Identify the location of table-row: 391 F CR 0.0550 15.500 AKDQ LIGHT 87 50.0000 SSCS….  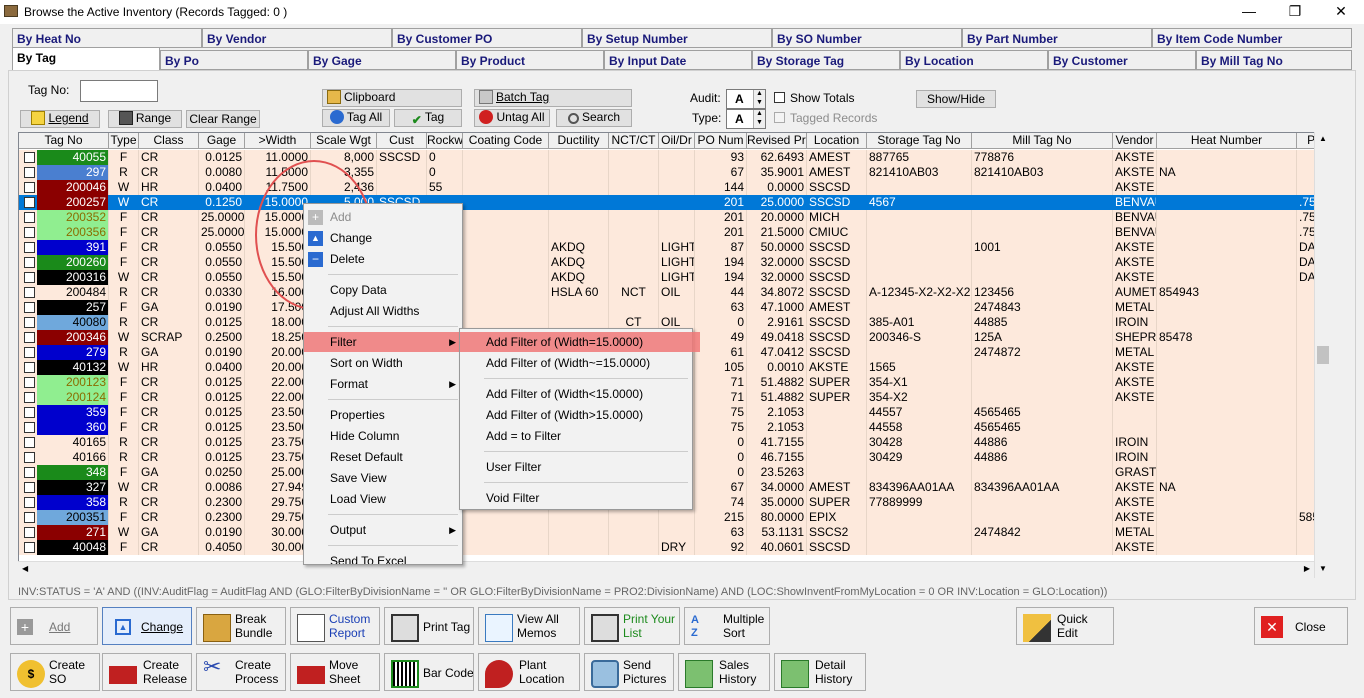
(674, 247).